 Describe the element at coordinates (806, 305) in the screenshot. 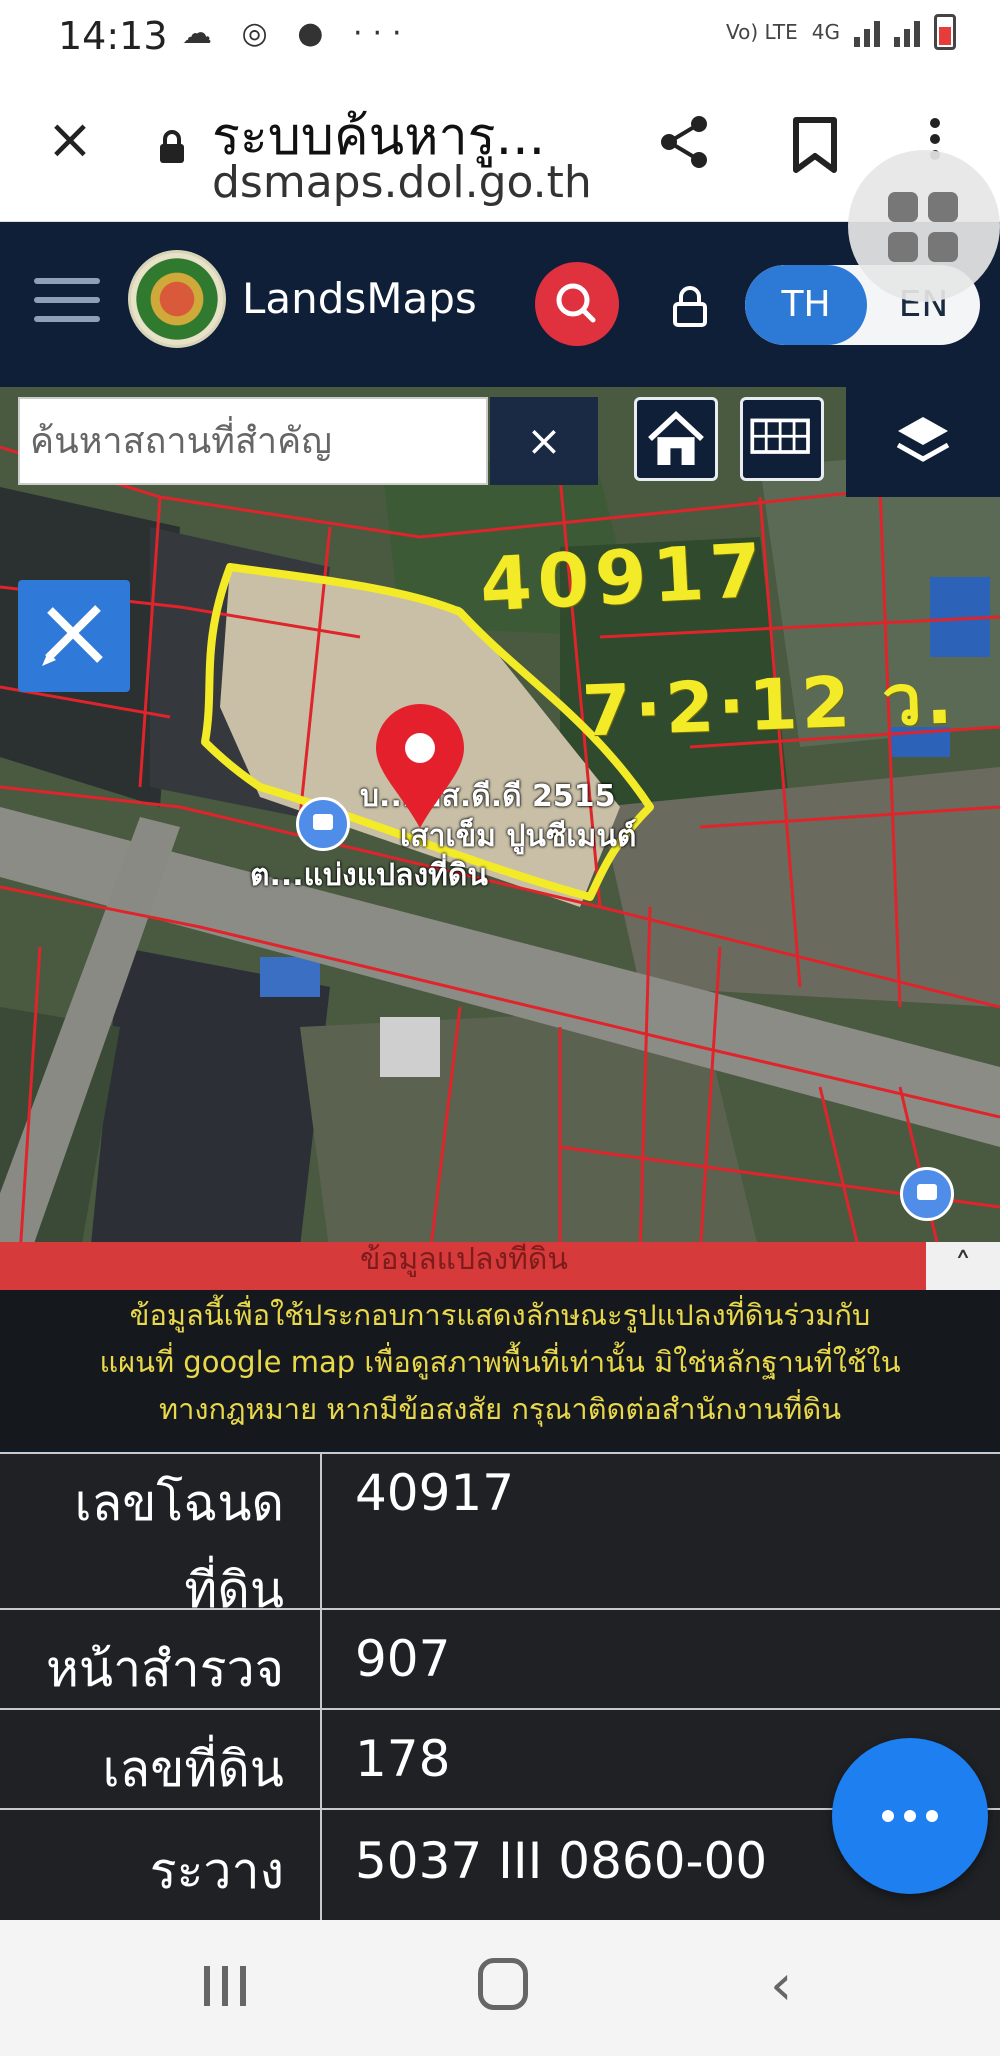

I see `lang-th-button: TH` at that location.